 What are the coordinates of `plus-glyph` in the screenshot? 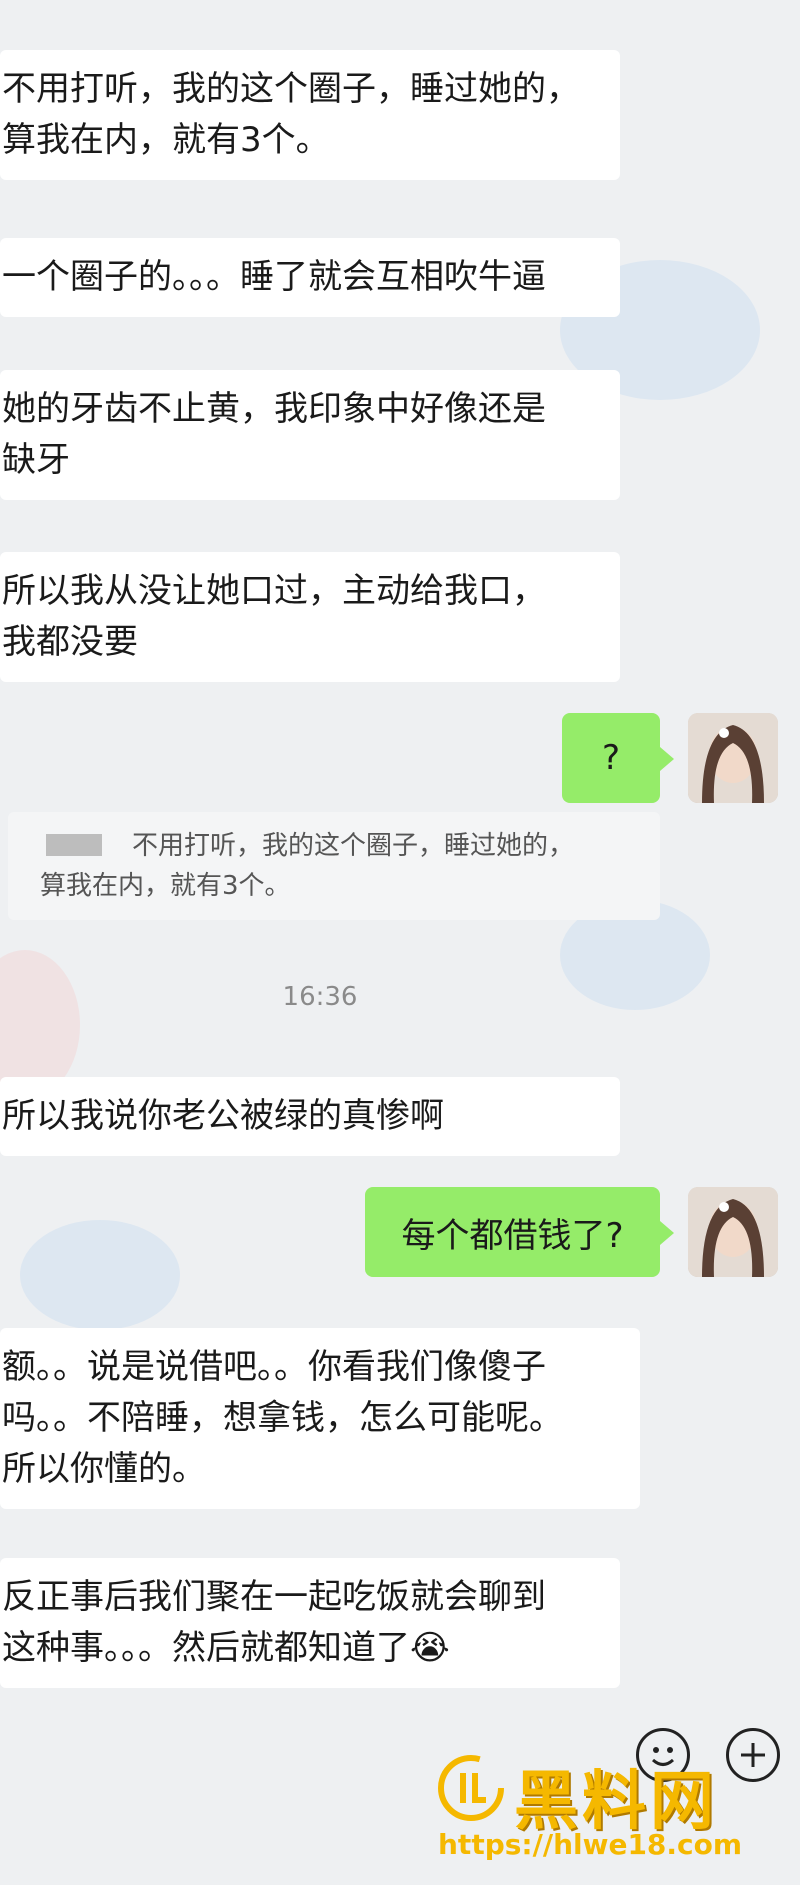 It's located at (753, 1755).